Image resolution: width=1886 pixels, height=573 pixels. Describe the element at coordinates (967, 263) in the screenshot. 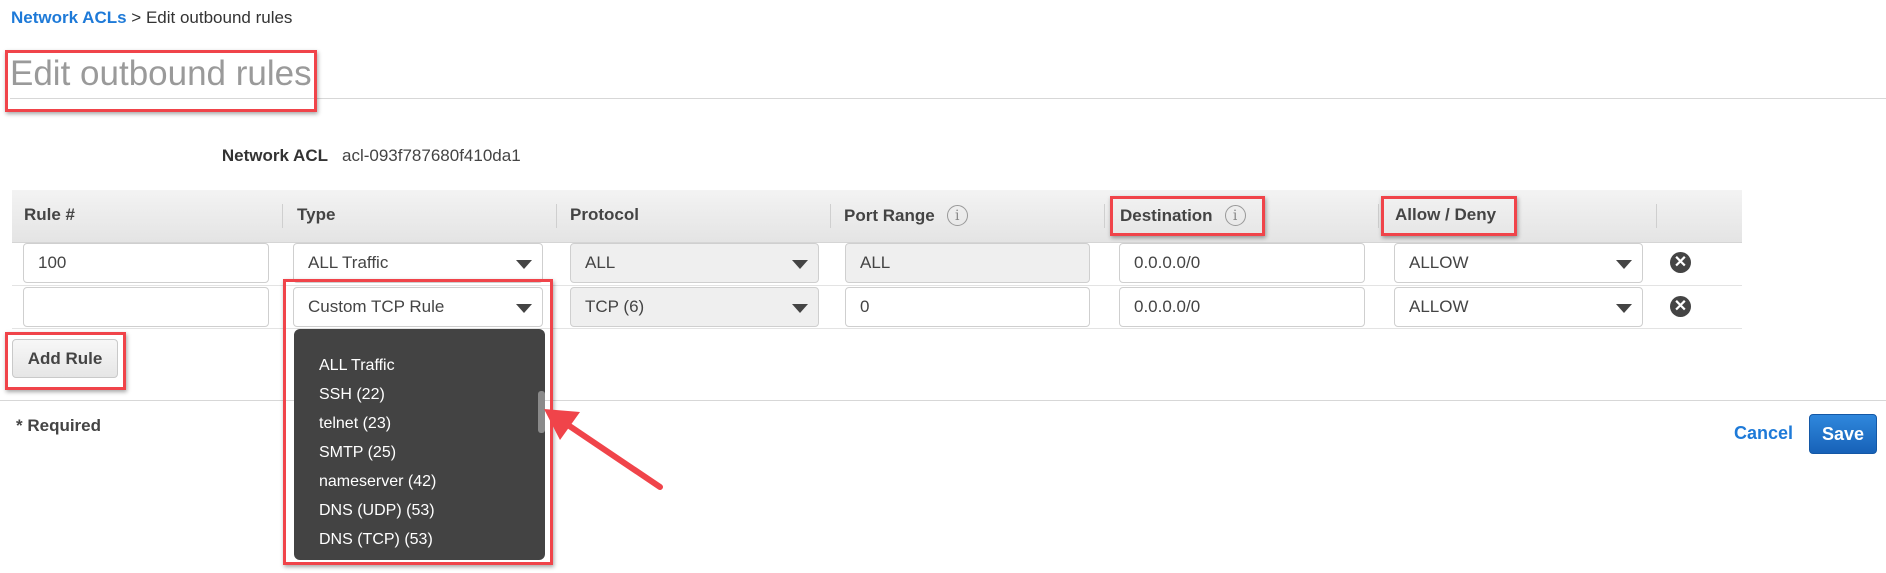

I see `port-range-input: ALL` at that location.